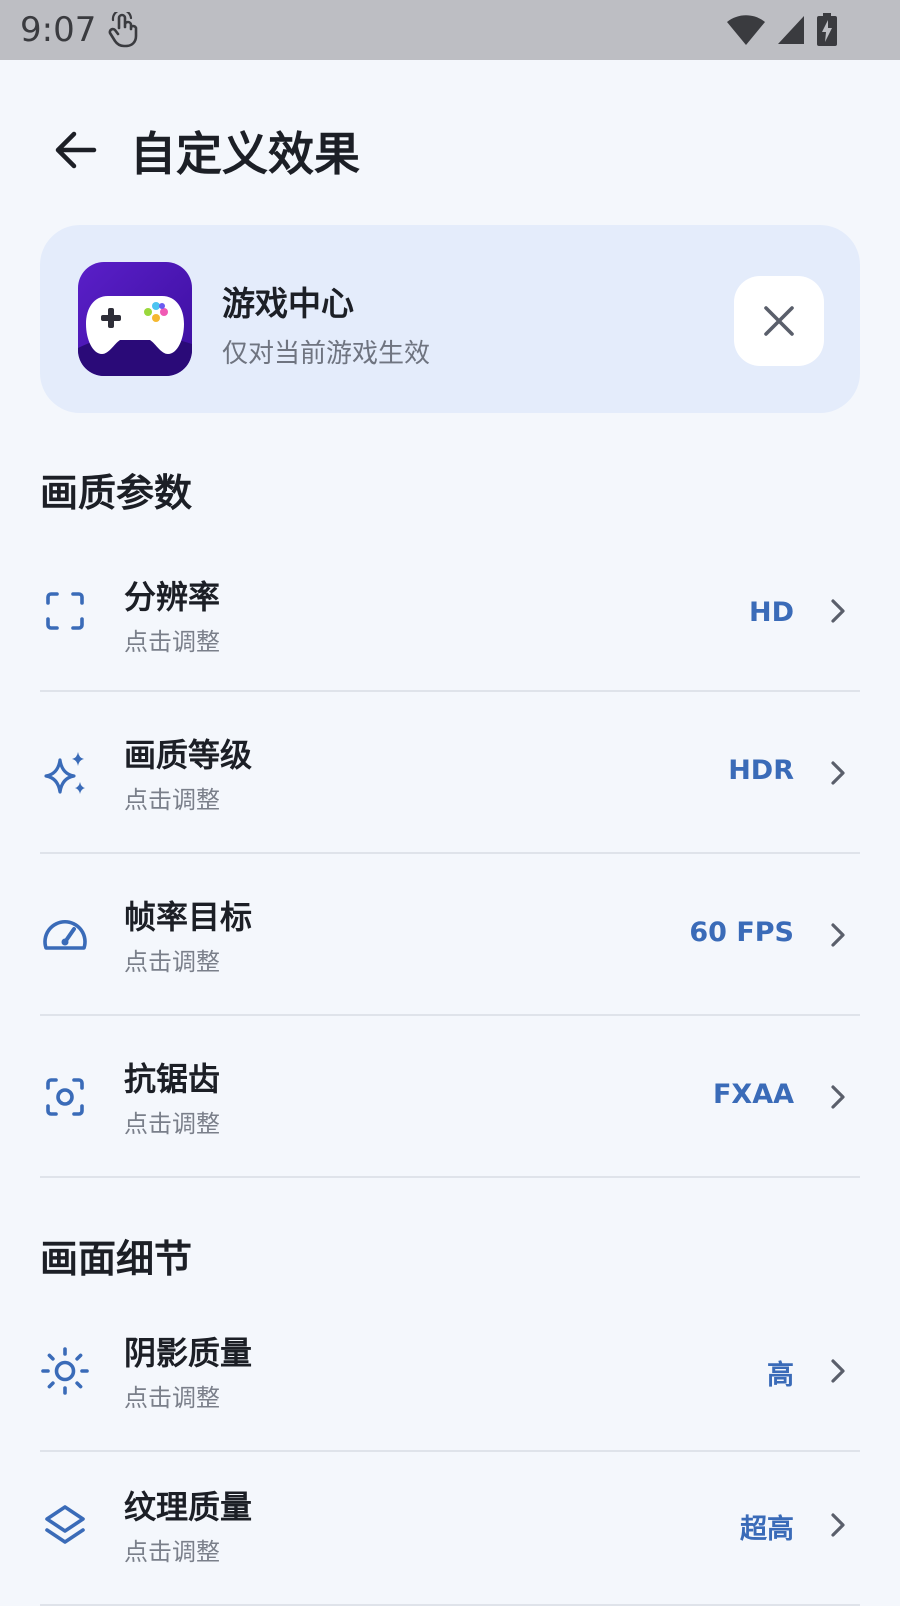 The image size is (900, 1606). I want to click on section-title-picture-details: 画面细节, so click(116, 1259).